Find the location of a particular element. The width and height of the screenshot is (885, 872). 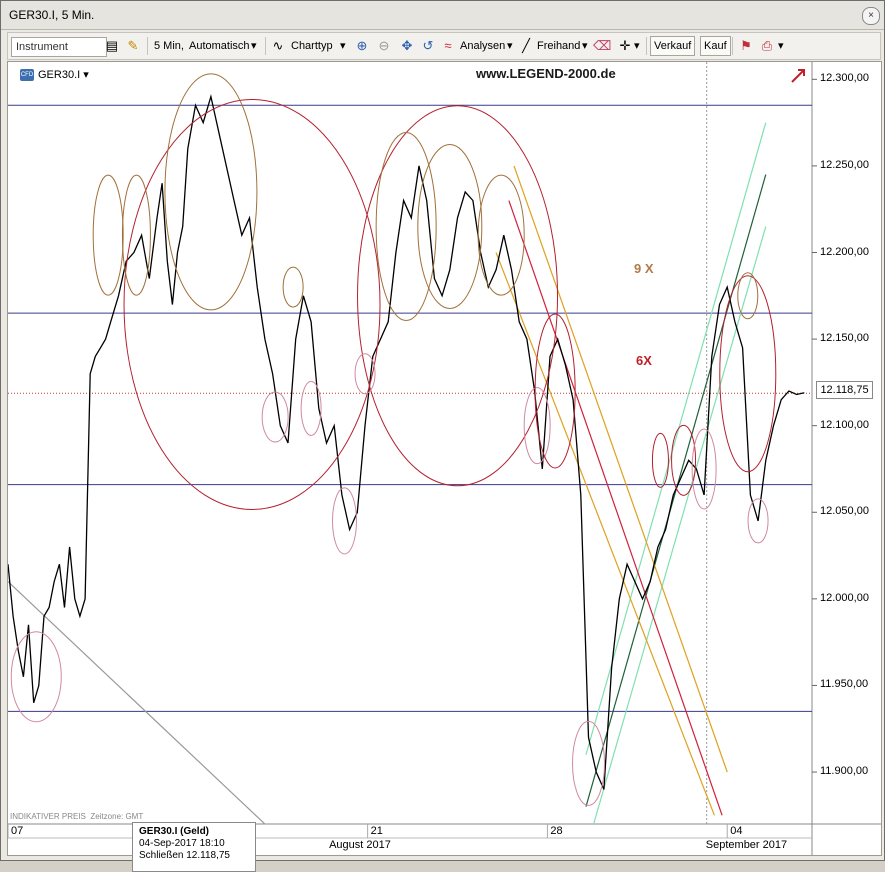

freihand-menu: Freihand is located at coordinates (558, 46).